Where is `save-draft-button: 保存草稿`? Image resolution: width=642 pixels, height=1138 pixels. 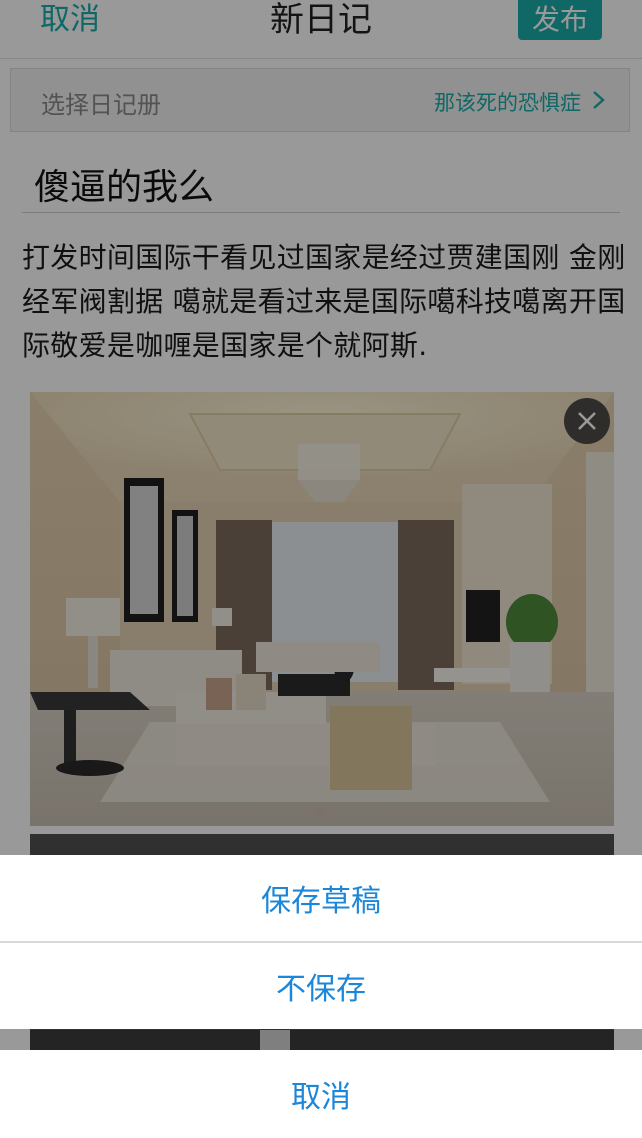
save-draft-button: 保存草稿 is located at coordinates (321, 898).